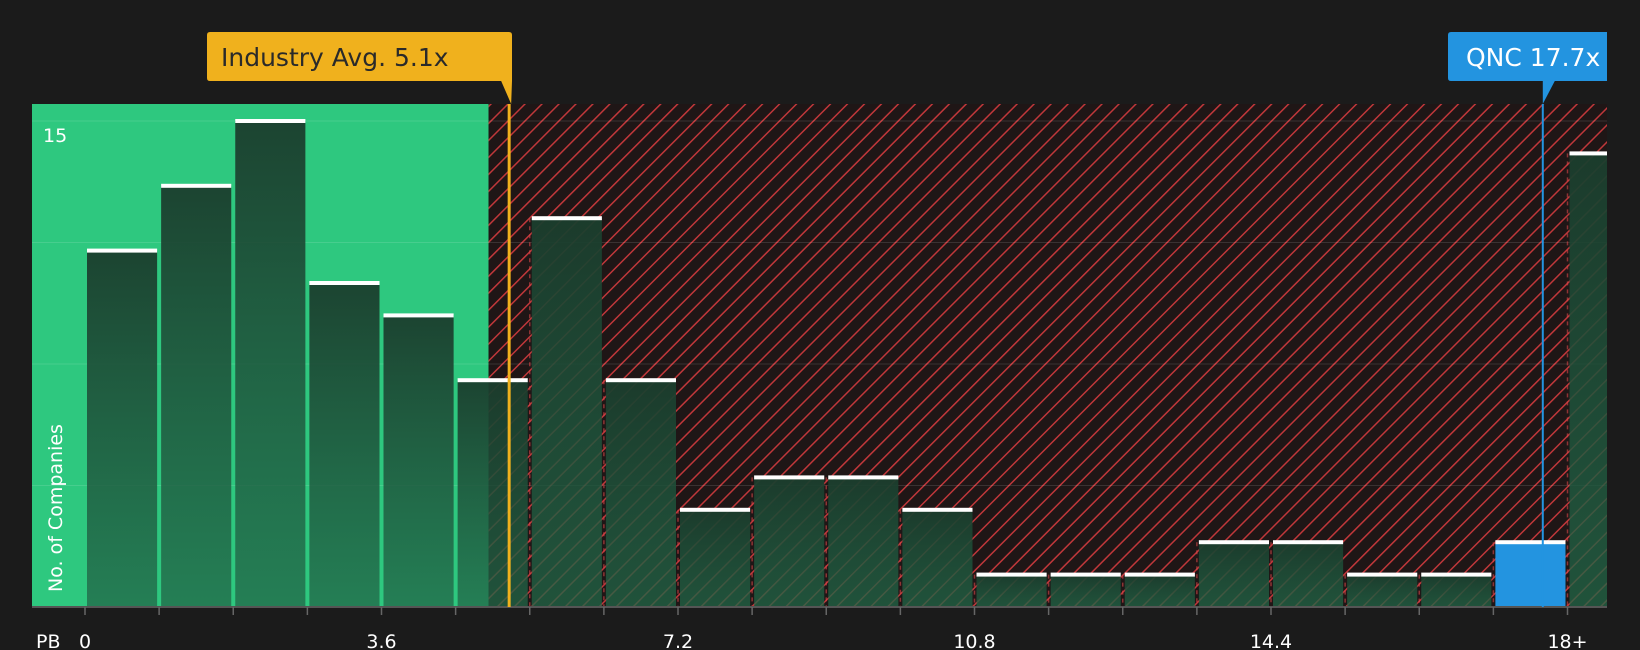 The height and width of the screenshot is (650, 1640). I want to click on x-tick-label: 14.4, so click(1271, 640).